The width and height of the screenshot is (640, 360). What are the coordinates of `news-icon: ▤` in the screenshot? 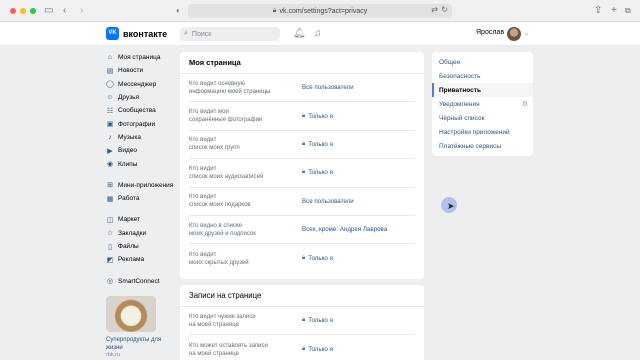 It's located at (110, 71).